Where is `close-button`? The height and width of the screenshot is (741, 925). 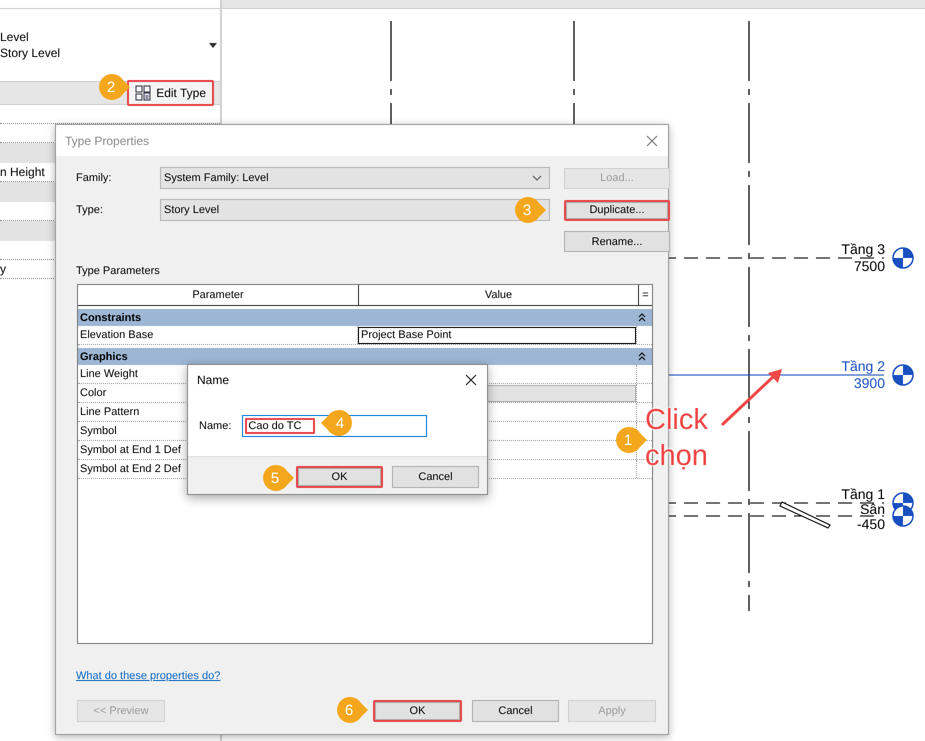
close-button is located at coordinates (471, 380).